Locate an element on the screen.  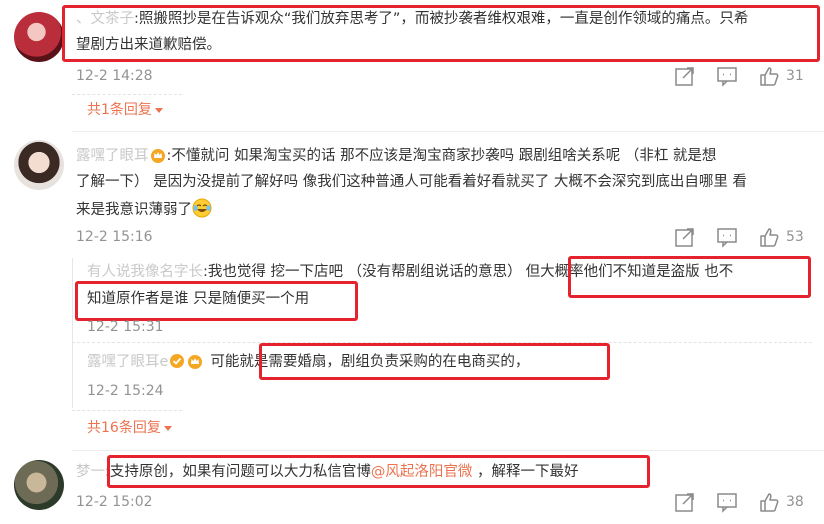
comment-actions: 31 is located at coordinates (744, 76).